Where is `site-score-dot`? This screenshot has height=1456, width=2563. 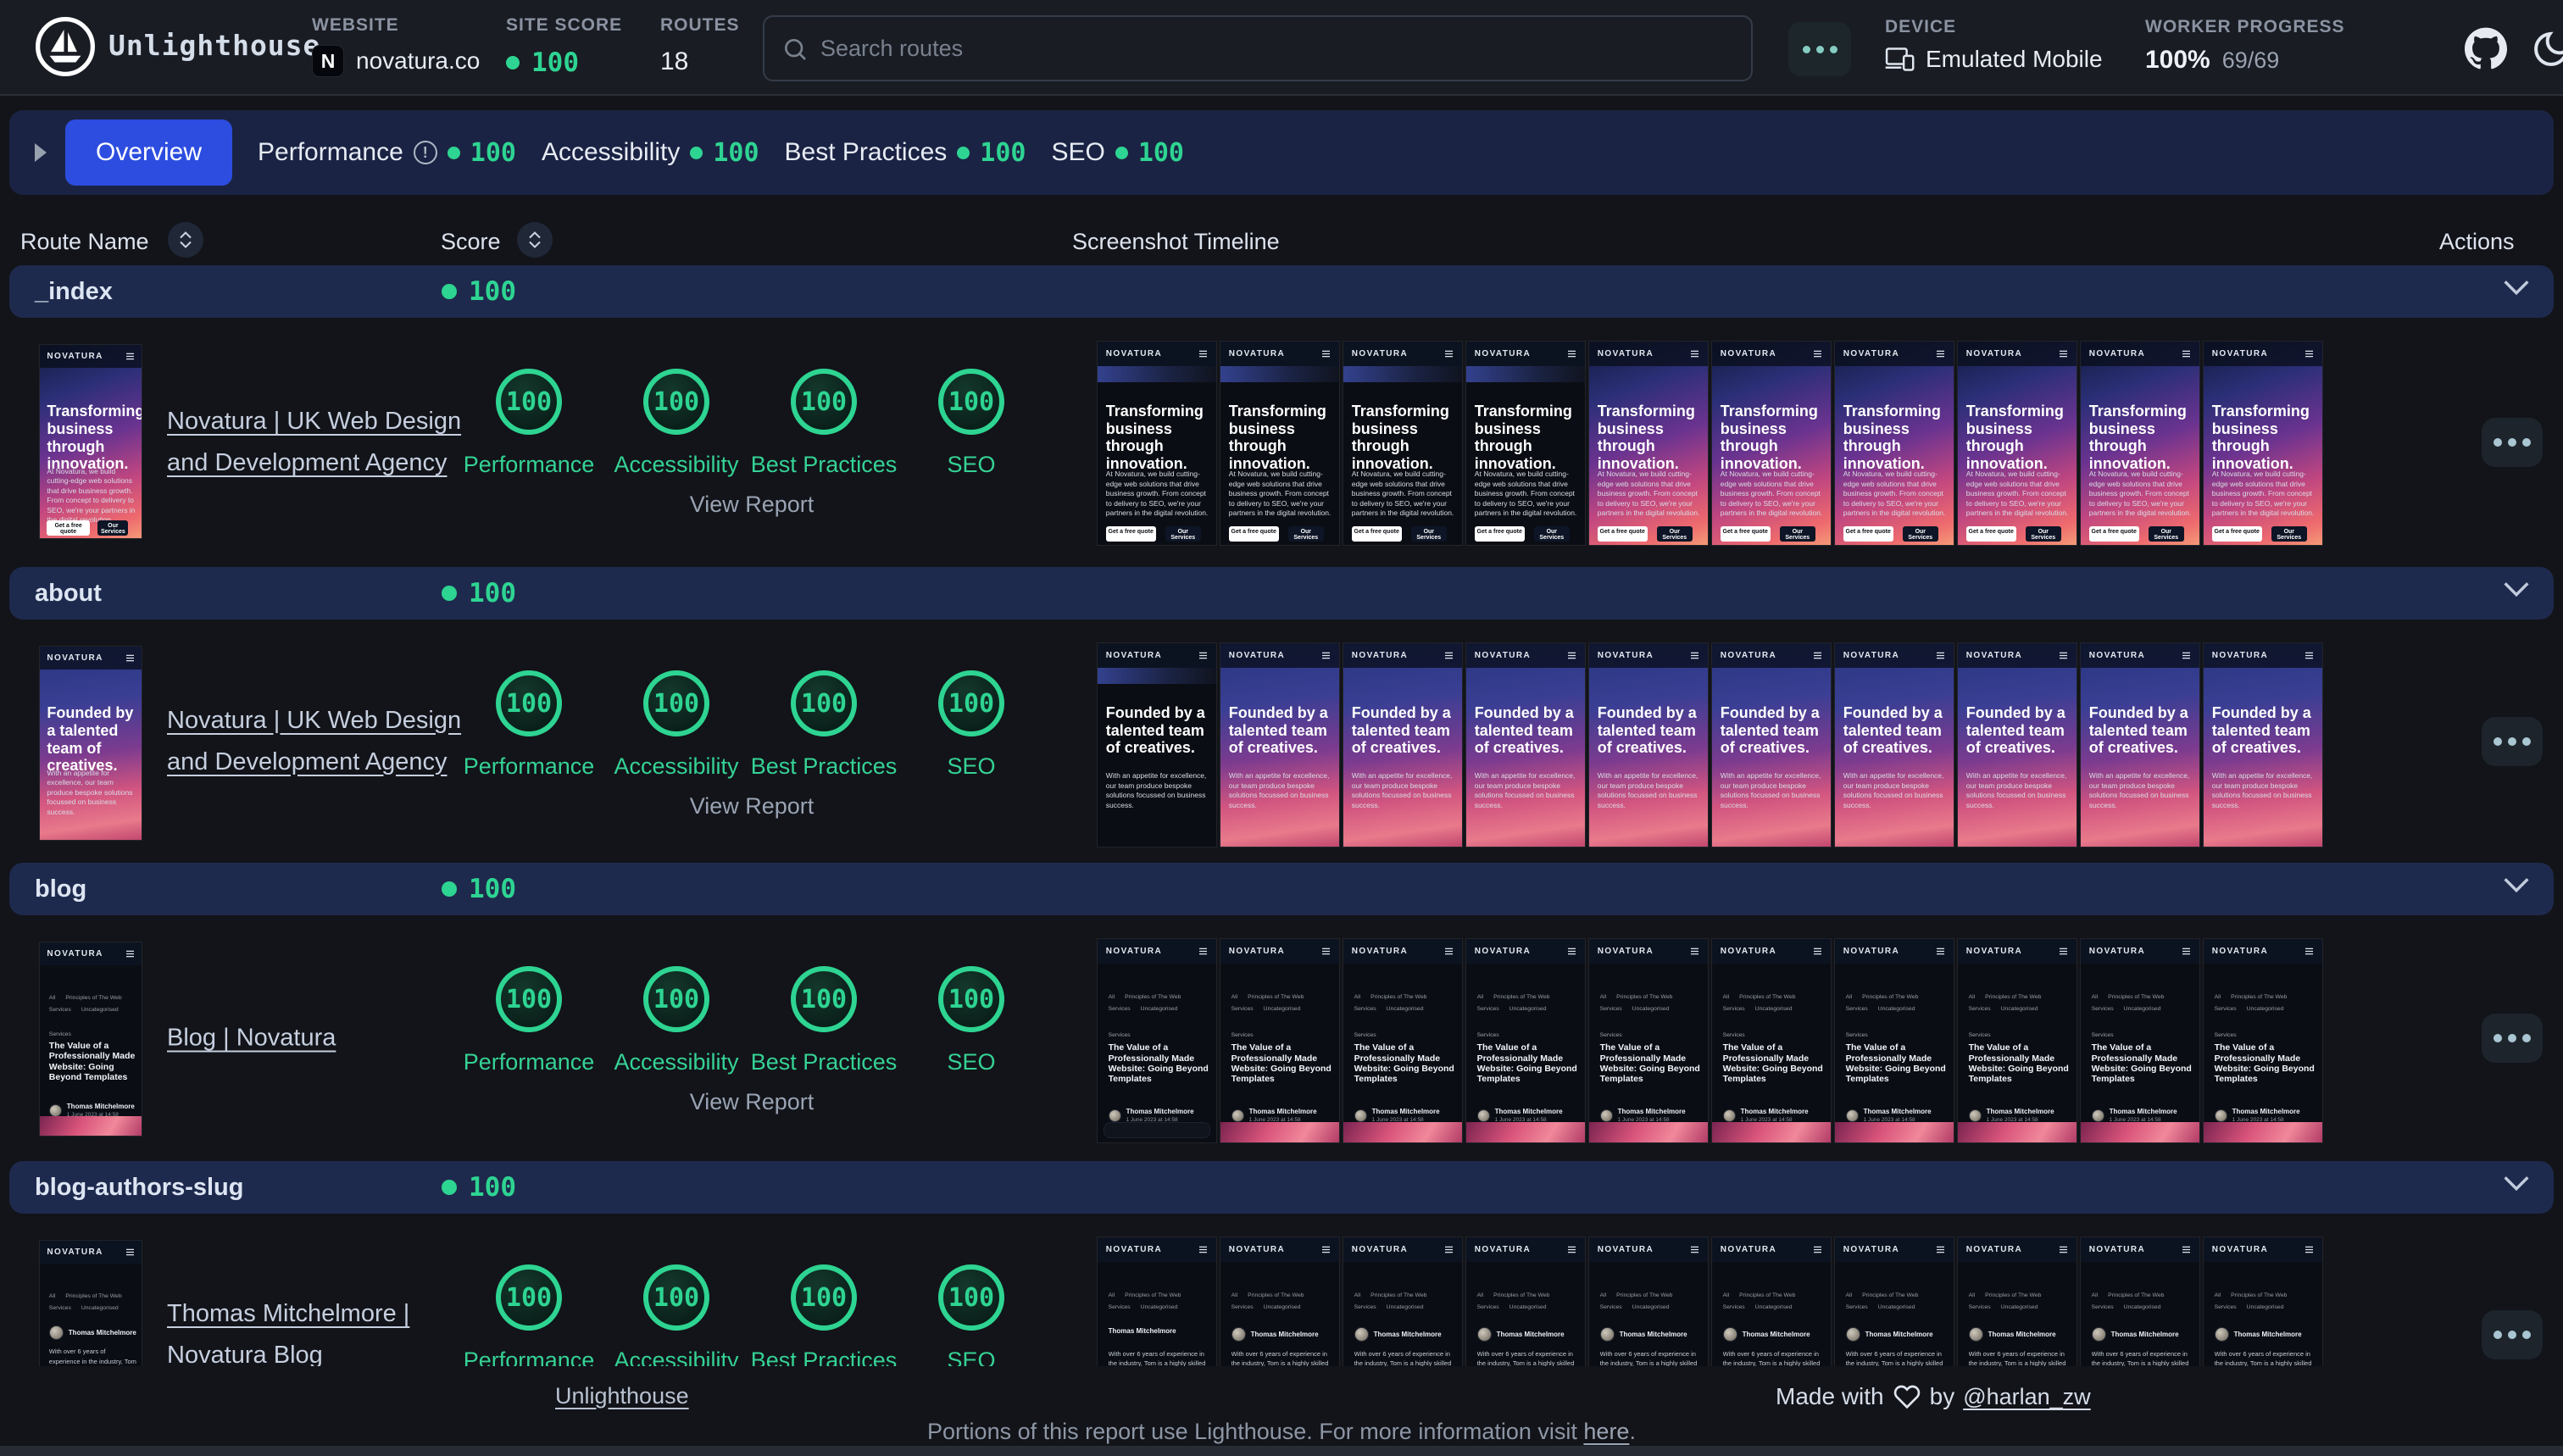
site-score-dot is located at coordinates (513, 63).